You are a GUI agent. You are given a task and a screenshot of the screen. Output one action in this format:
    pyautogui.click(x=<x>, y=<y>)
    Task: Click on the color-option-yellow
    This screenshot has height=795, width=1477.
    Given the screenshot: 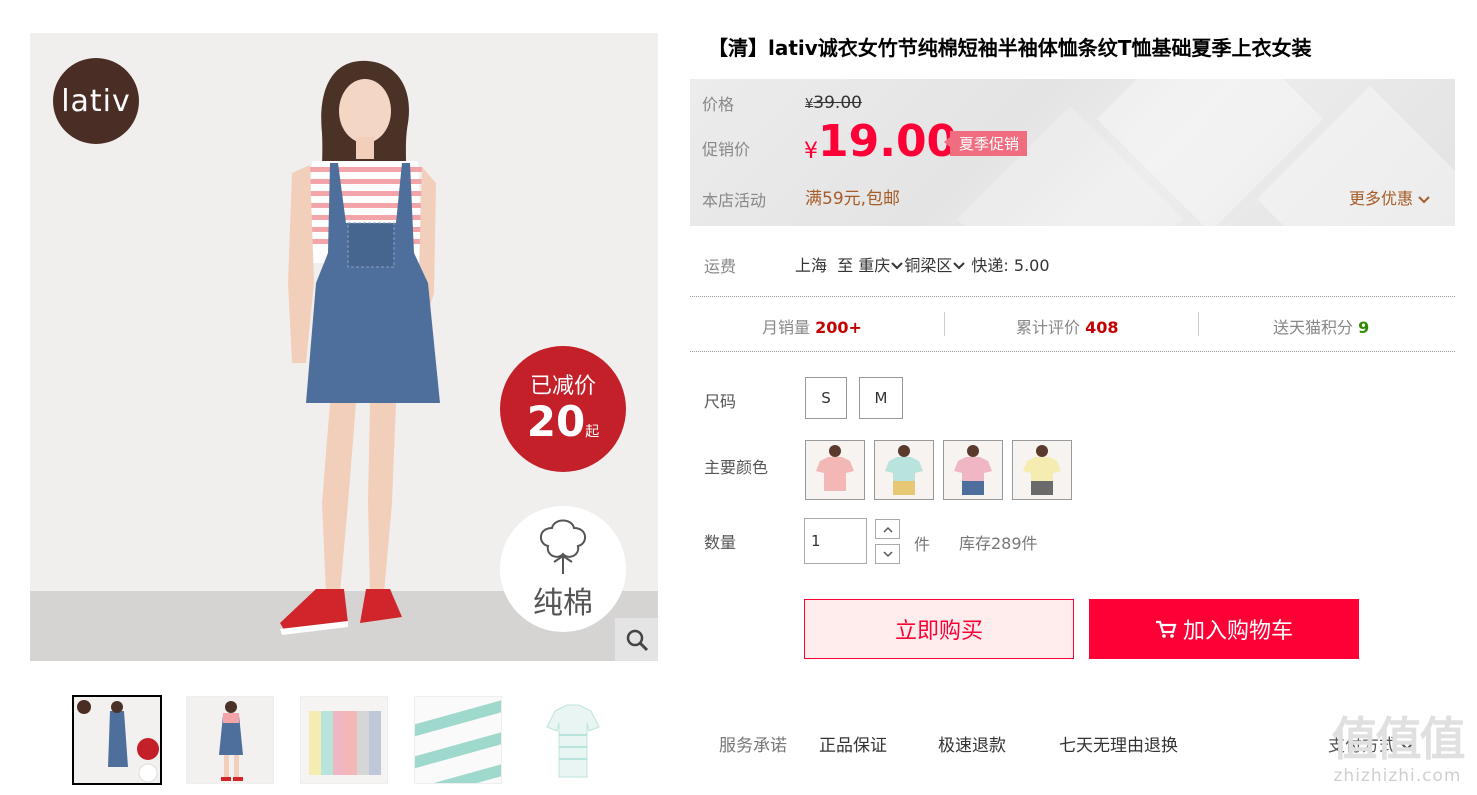 What is the action you would take?
    pyautogui.click(x=1042, y=470)
    